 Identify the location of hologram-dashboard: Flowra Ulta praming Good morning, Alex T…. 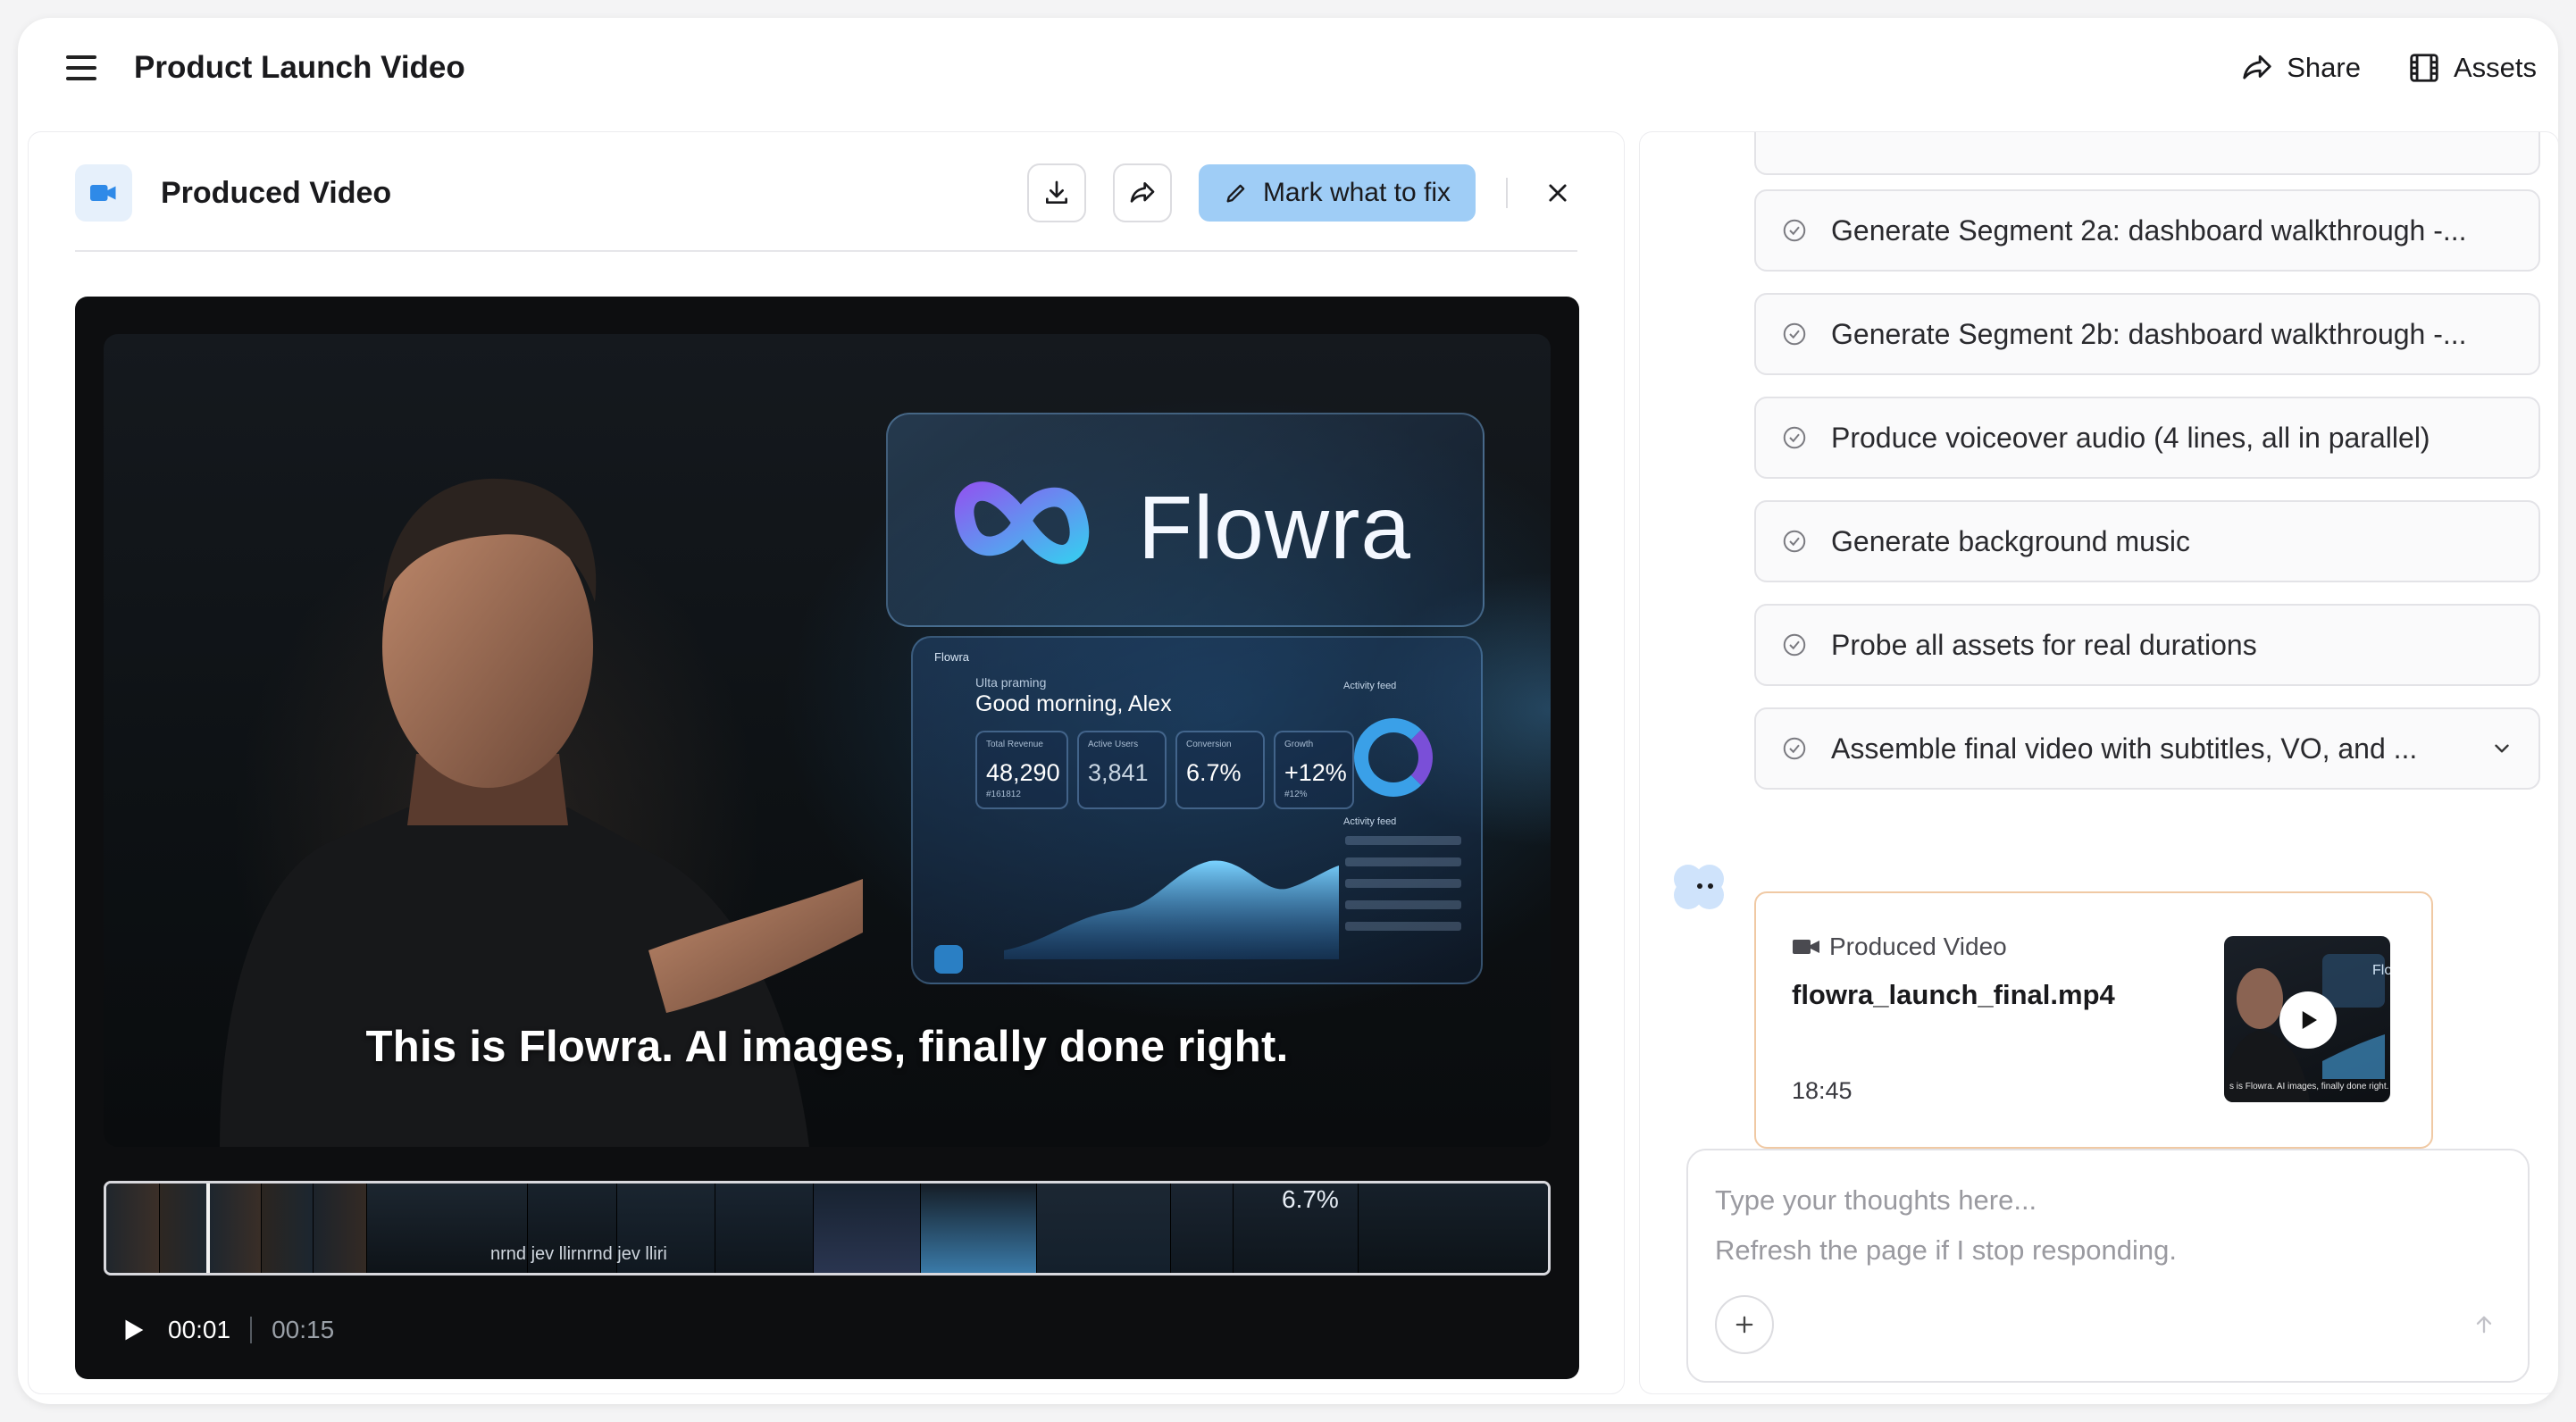
(1197, 810).